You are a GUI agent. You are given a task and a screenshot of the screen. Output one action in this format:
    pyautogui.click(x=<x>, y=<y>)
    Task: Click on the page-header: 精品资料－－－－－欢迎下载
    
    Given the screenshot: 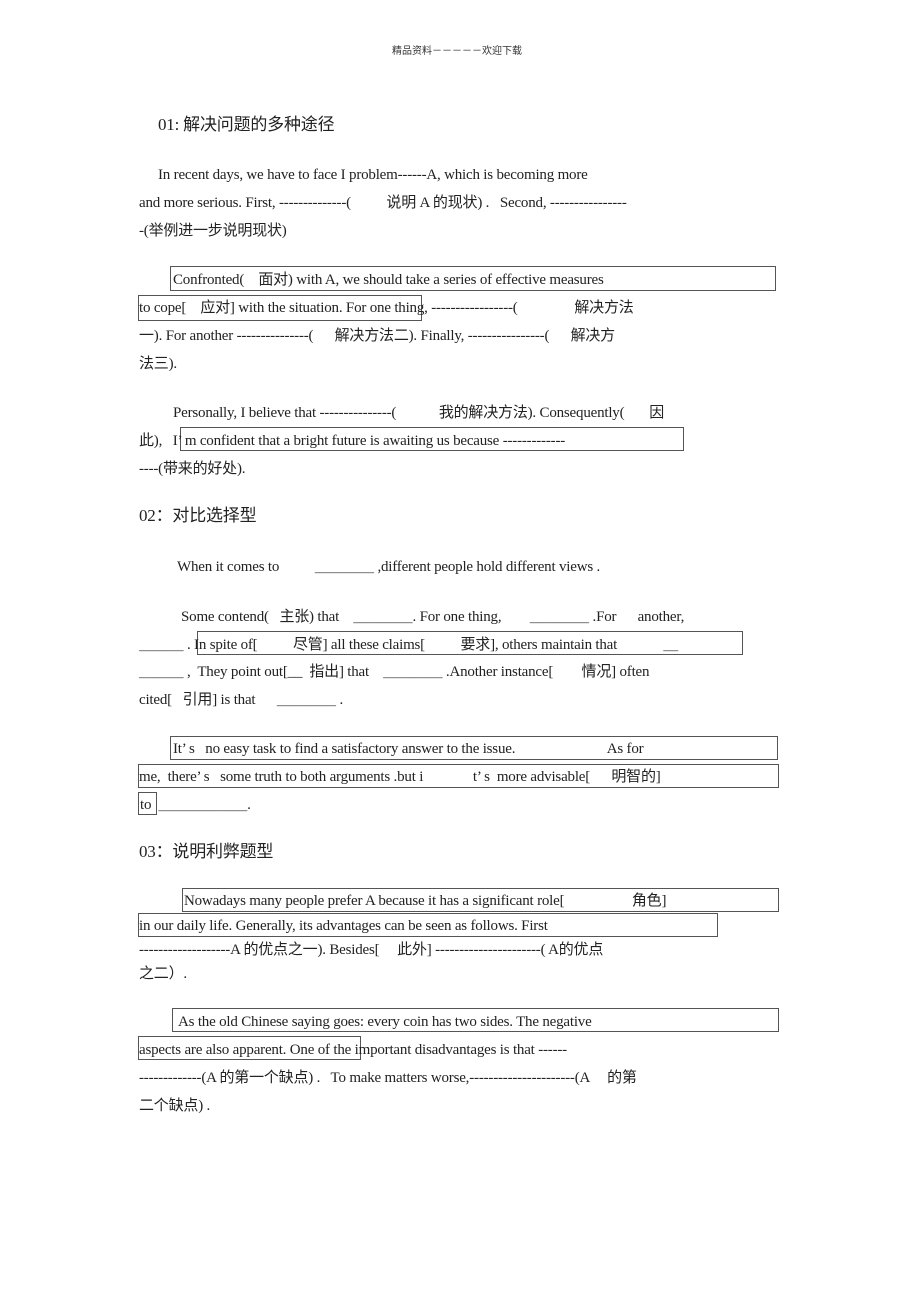 What is the action you would take?
    pyautogui.click(x=457, y=51)
    